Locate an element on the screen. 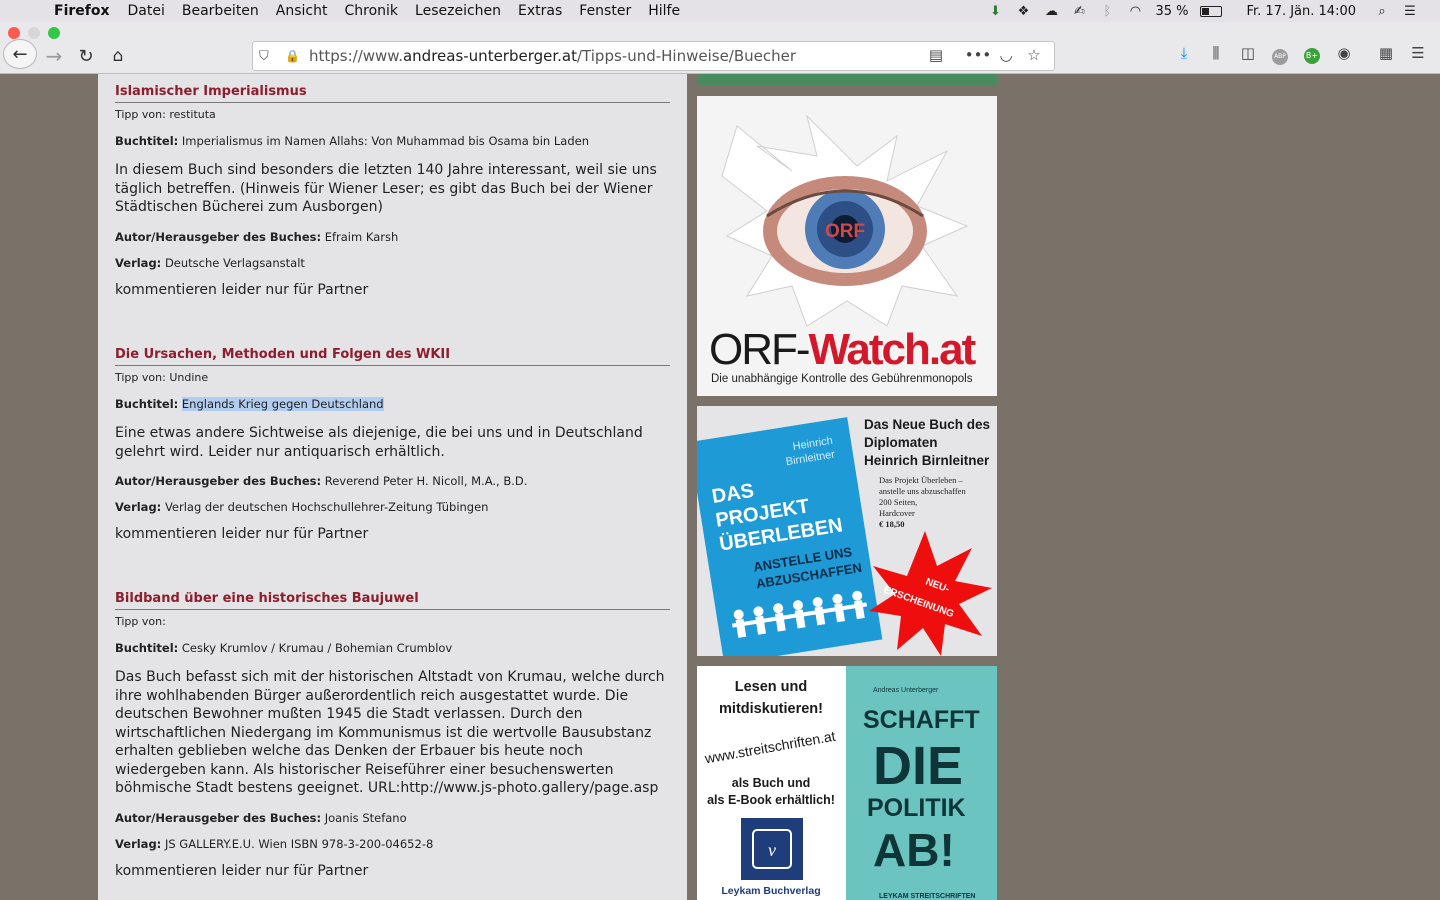 The width and height of the screenshot is (1440, 900). menu-lesezeichen: Lesezeichen is located at coordinates (458, 11).